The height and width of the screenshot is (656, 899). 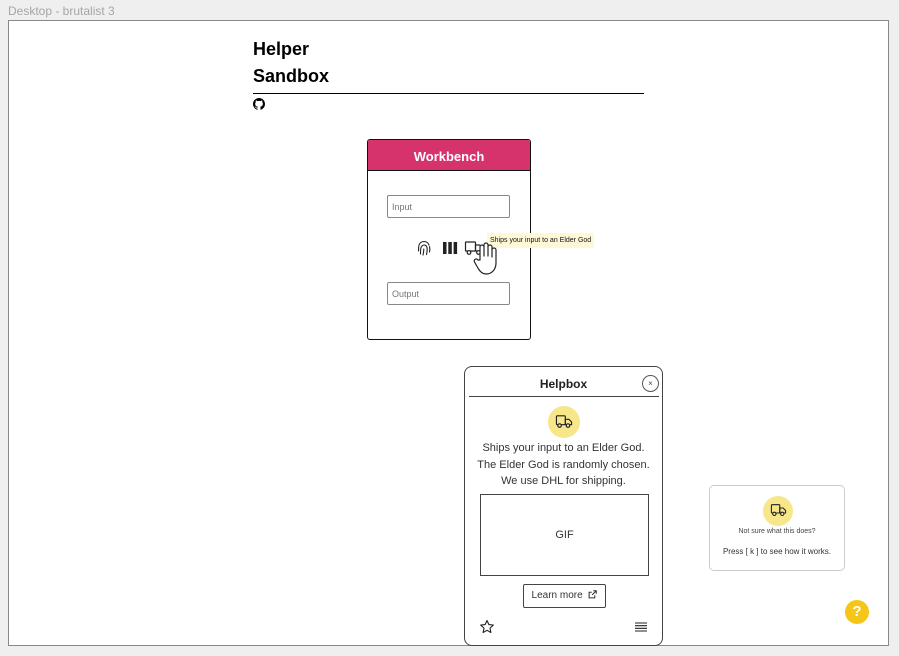 What do you see at coordinates (641, 627) in the screenshot?
I see `menu-icon` at bounding box center [641, 627].